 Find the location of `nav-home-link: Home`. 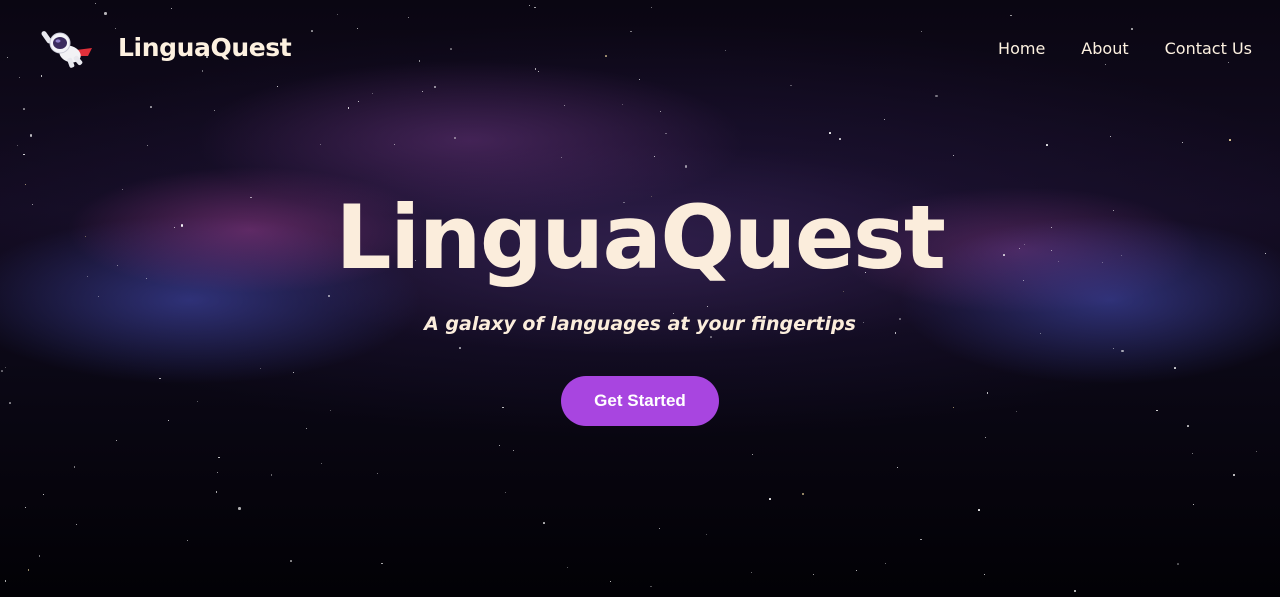

nav-home-link: Home is located at coordinates (1021, 48).